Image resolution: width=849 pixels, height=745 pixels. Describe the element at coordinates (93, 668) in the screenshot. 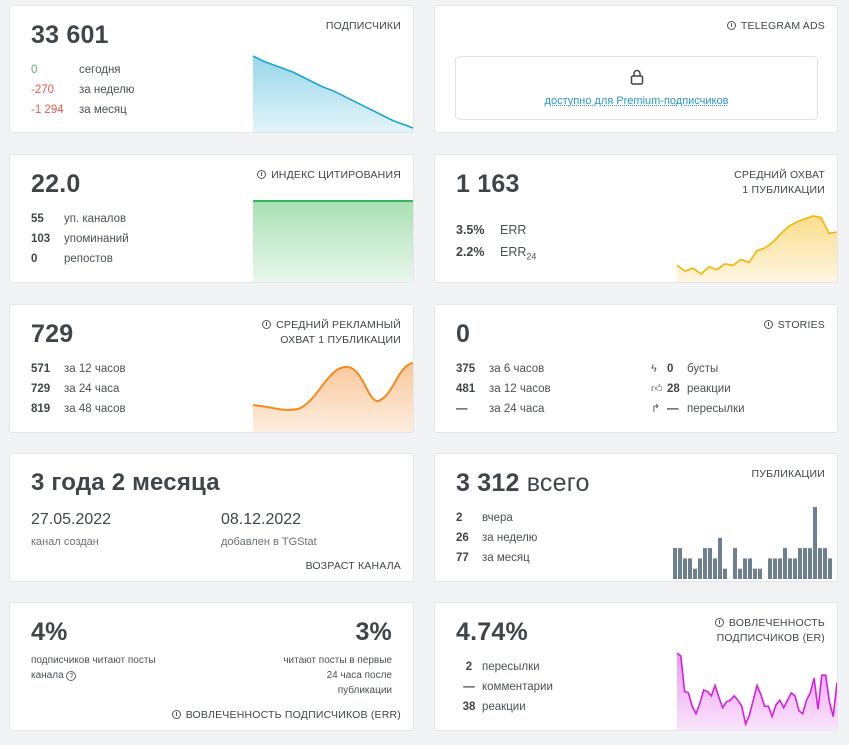

I see `err-left-text: подписчиков читают посты канала ?` at that location.